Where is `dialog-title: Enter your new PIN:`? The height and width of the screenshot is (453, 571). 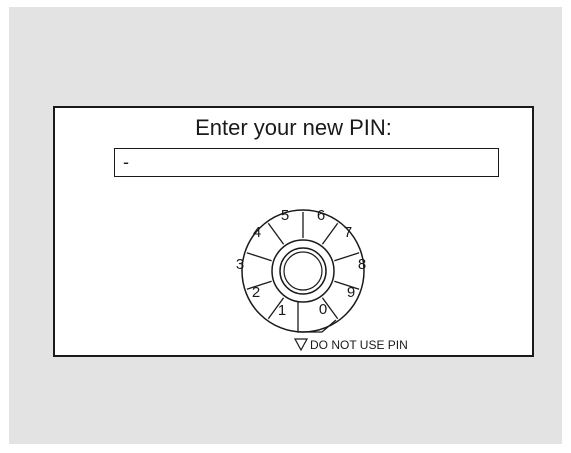 dialog-title: Enter your new PIN: is located at coordinates (293, 127).